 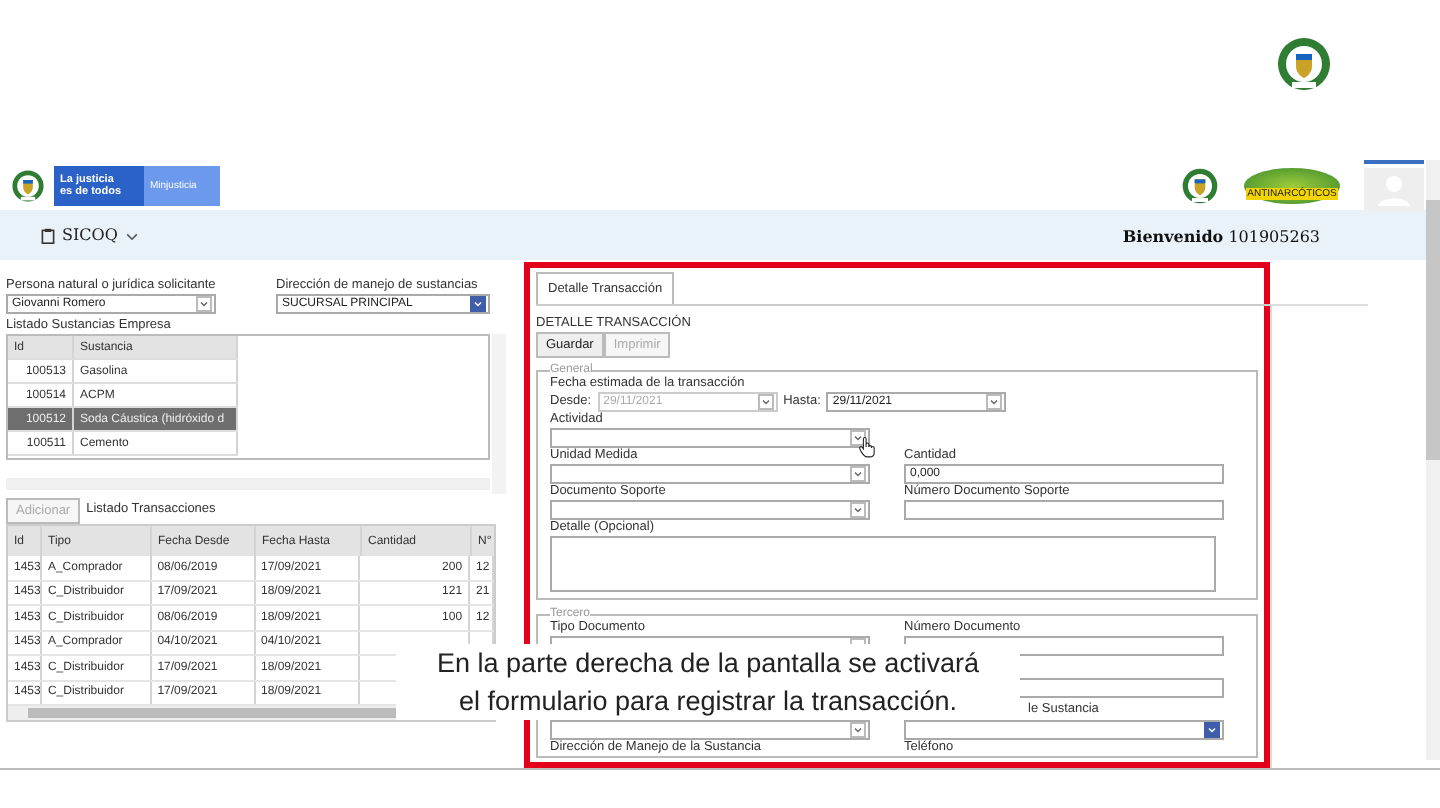 I want to click on app-menu: SICOQ, so click(x=90, y=235).